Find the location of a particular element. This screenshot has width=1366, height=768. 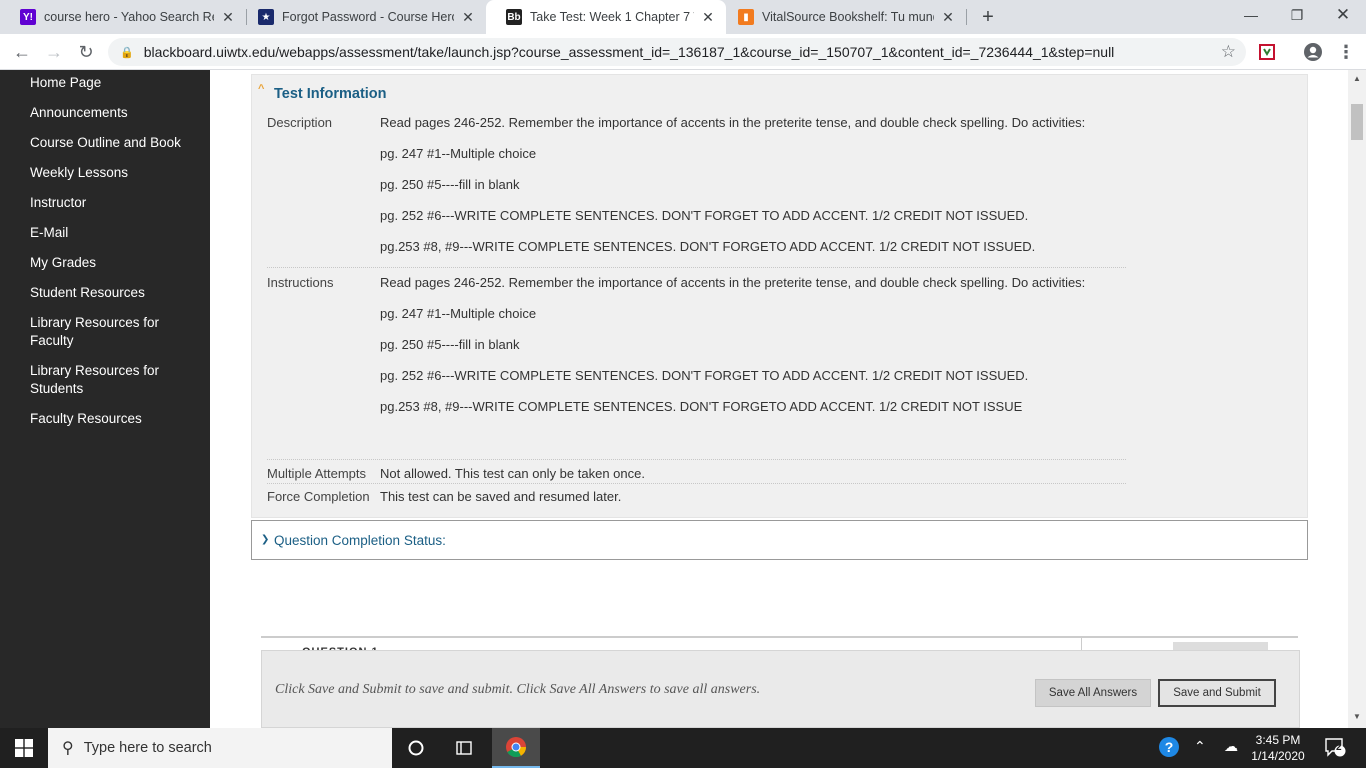

instructions-line: pg. 250 #5----fill in blank is located at coordinates (450, 344).